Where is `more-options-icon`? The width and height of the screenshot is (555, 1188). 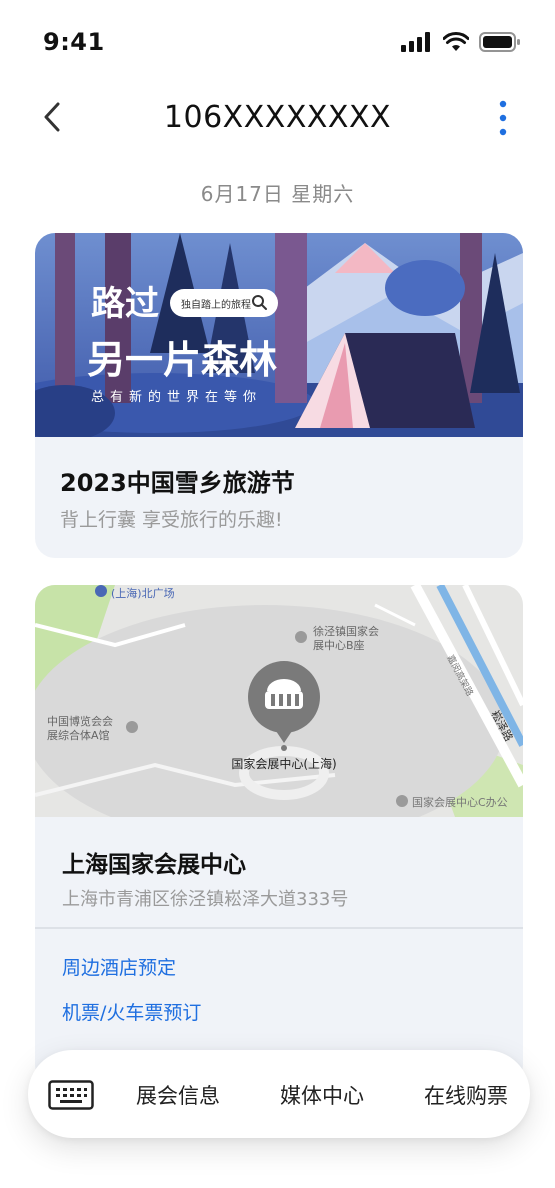 more-options-icon is located at coordinates (503, 118).